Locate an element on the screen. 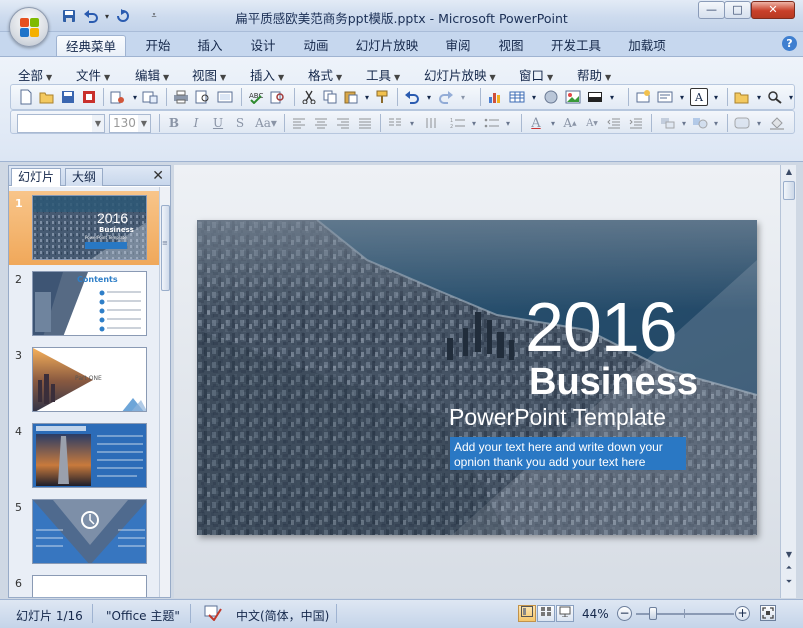 The width and height of the screenshot is (803, 628). print-preview-icon is located at coordinates (150, 97).